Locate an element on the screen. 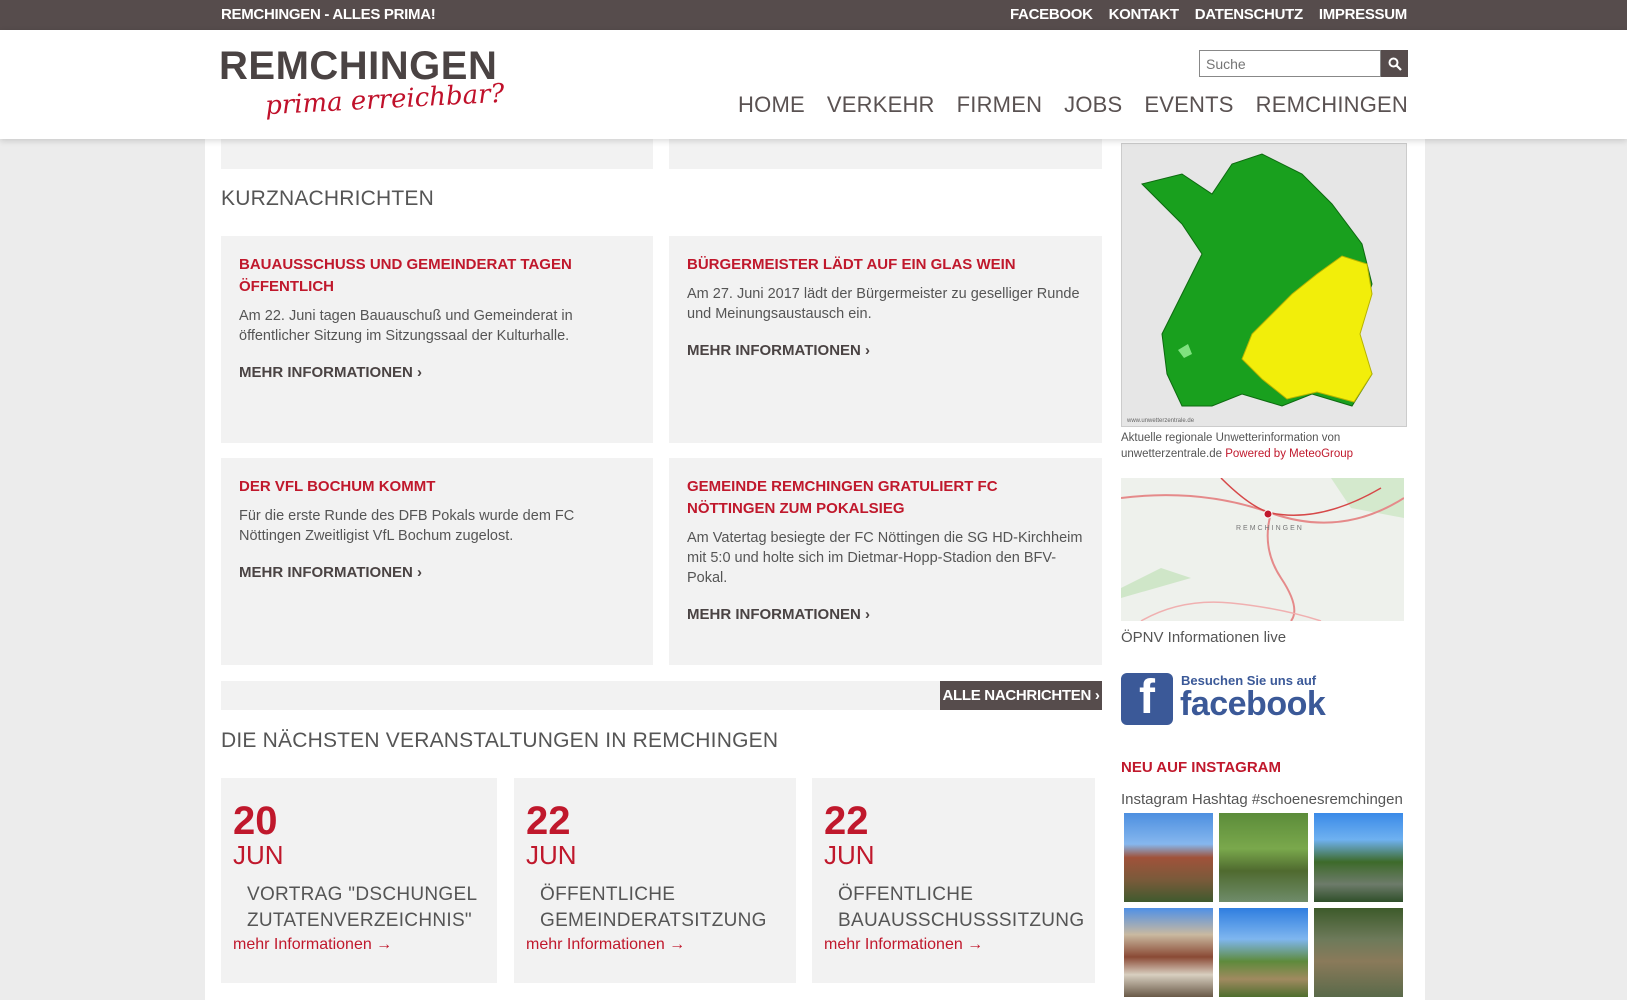 The image size is (1627, 1000). search-form is located at coordinates (1303, 63).